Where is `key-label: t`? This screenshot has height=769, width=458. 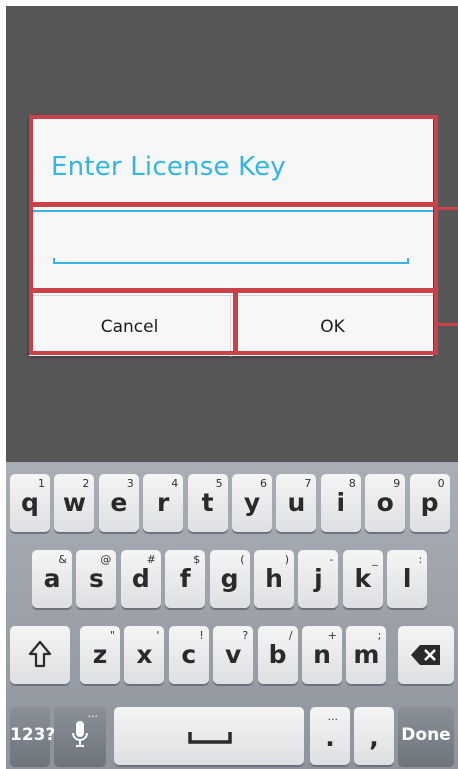 key-label: t is located at coordinates (207, 502).